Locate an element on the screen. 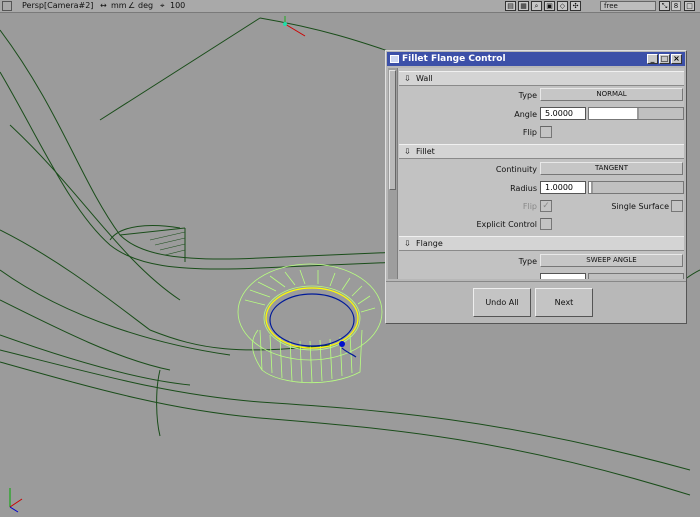 The image size is (700, 517). minimize-icon: _ is located at coordinates (652, 59).